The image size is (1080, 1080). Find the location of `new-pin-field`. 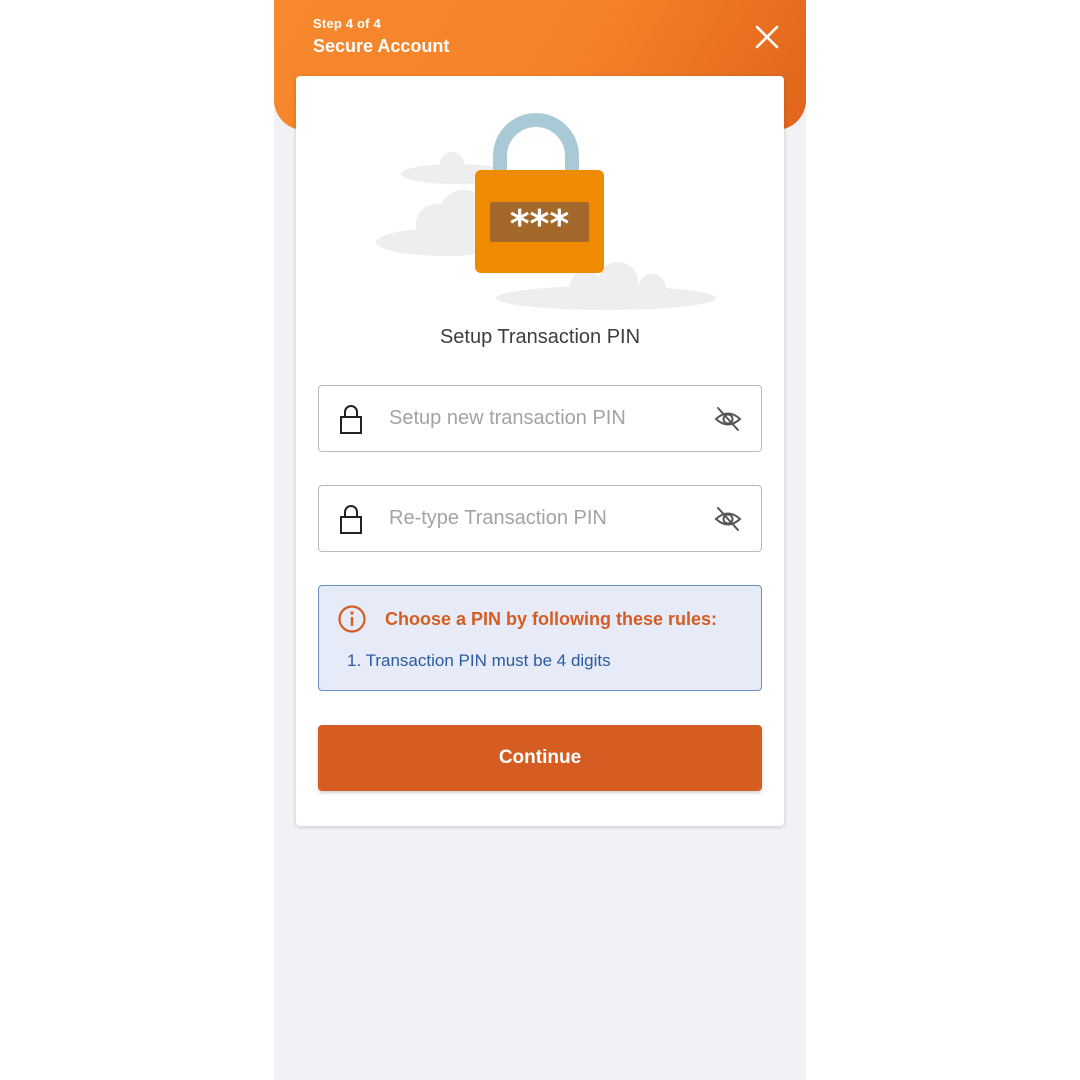

new-pin-field is located at coordinates (540, 418).